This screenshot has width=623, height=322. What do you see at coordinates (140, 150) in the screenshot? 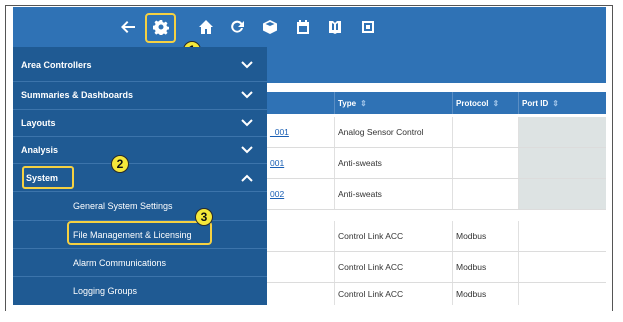
I see `menu-item-analysis: Analysis` at bounding box center [140, 150].